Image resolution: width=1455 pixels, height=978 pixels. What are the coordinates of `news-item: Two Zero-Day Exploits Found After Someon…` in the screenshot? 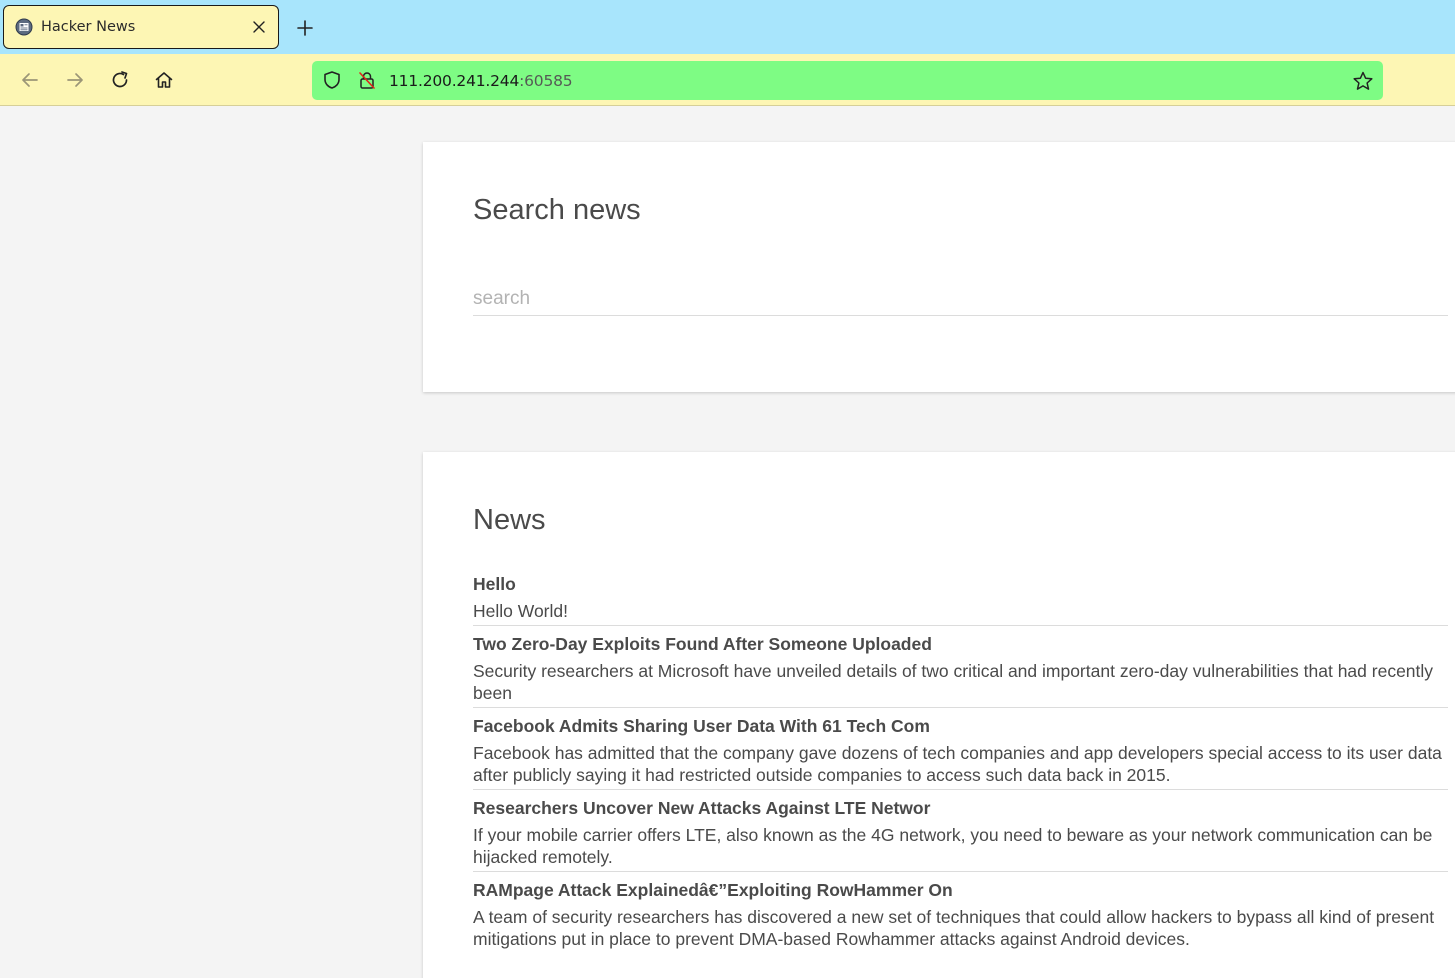 It's located at (960, 670).